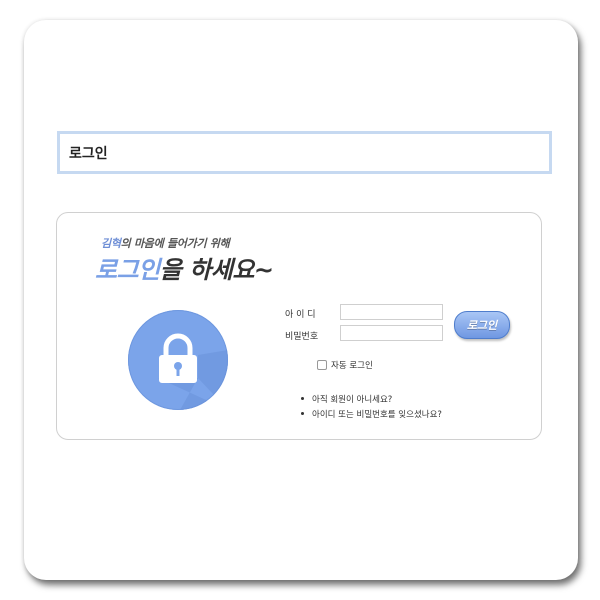 This screenshot has width=600, height=600. I want to click on greeting-name: 김혁, so click(111, 243).